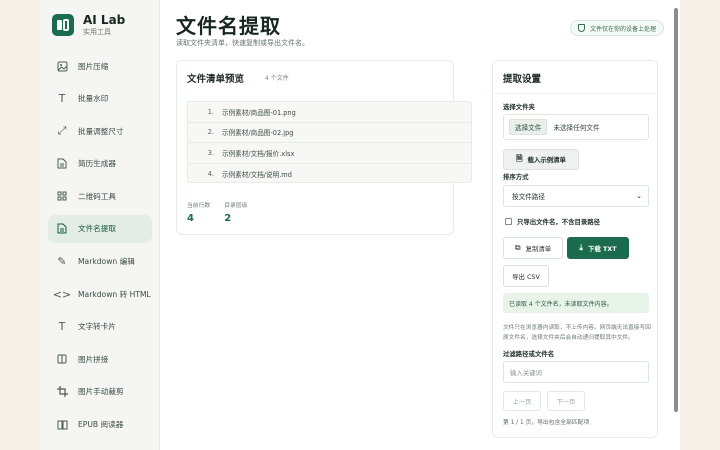 Image resolution: width=720 pixels, height=450 pixels. What do you see at coordinates (228, 26) in the screenshot?
I see `page-title: 文件名提取` at bounding box center [228, 26].